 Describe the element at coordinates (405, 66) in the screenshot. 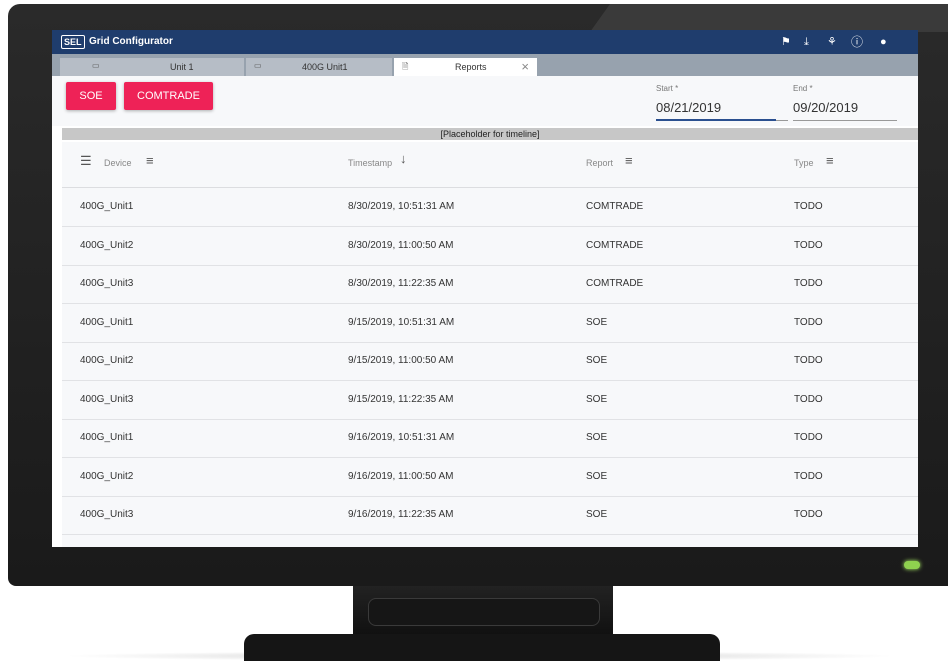

I see `document-icon: 🗎` at that location.